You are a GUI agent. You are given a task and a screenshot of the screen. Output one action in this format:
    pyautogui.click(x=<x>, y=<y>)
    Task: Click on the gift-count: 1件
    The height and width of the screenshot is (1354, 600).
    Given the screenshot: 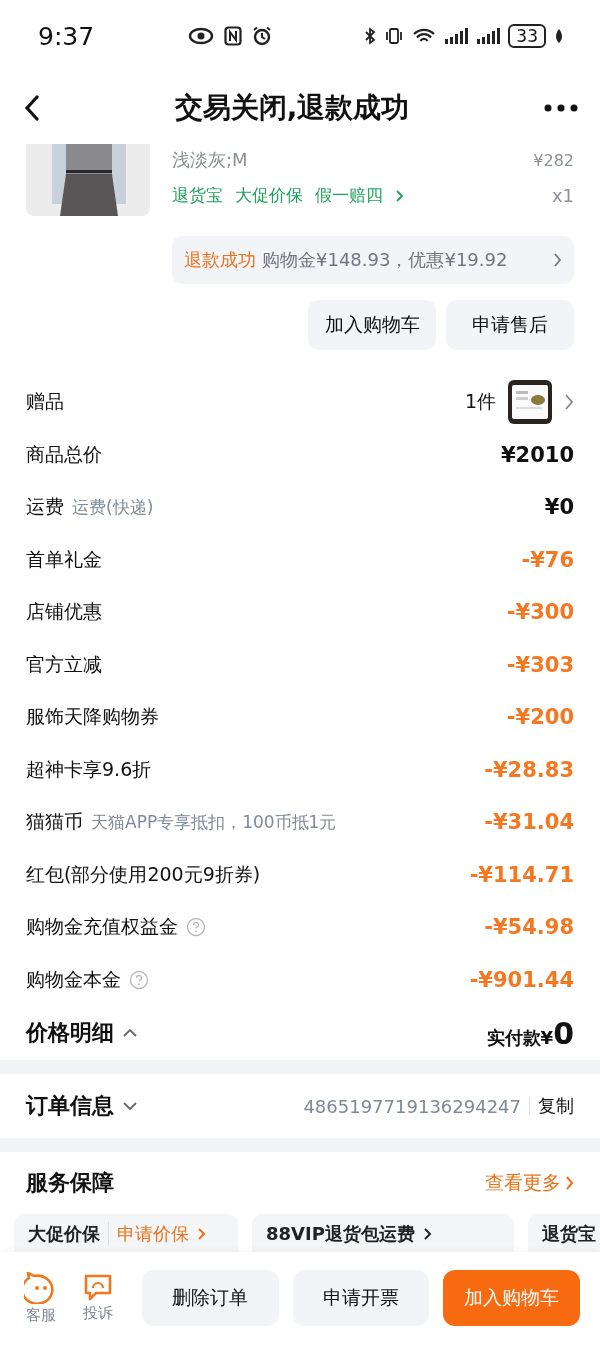 What is the action you would take?
    pyautogui.click(x=480, y=402)
    